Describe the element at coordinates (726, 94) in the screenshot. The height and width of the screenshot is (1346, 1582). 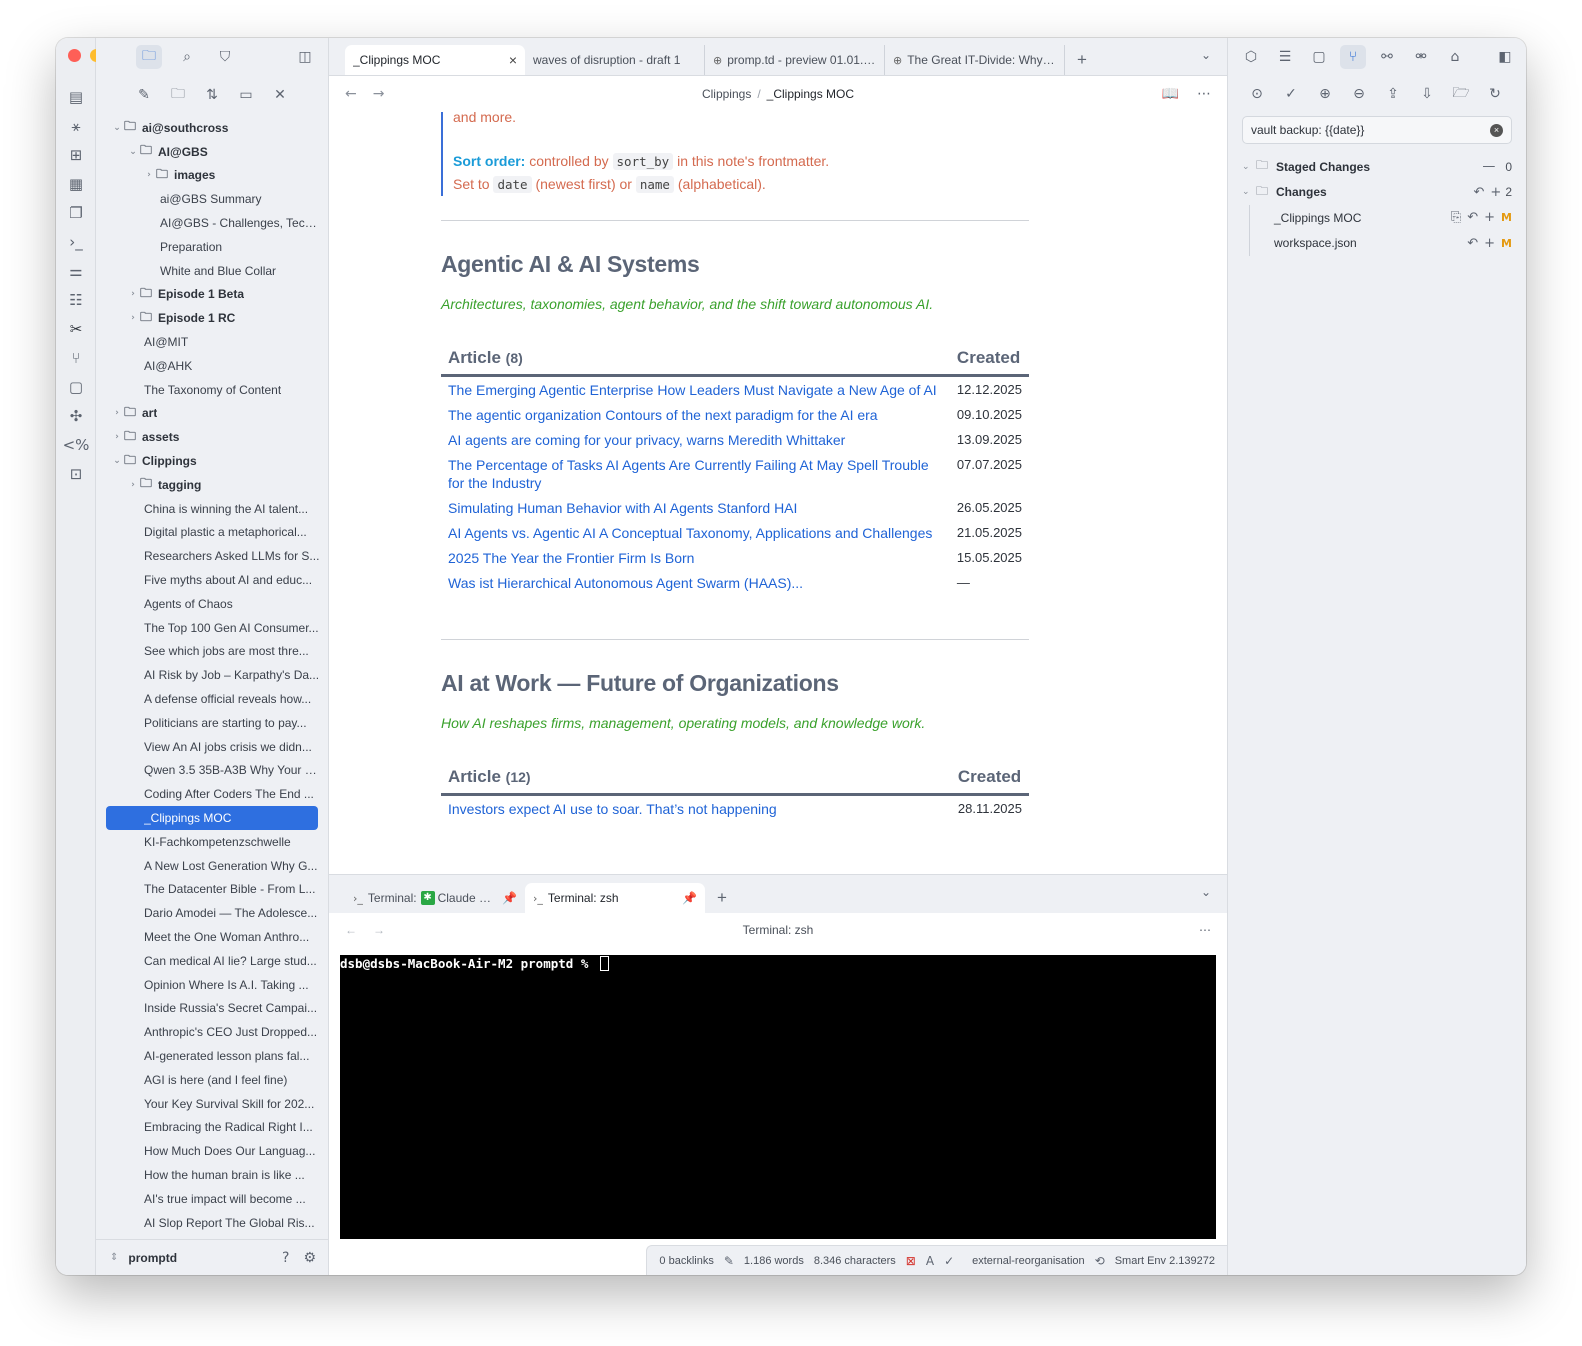
I see `breadcrumb-folder: Clippings` at that location.